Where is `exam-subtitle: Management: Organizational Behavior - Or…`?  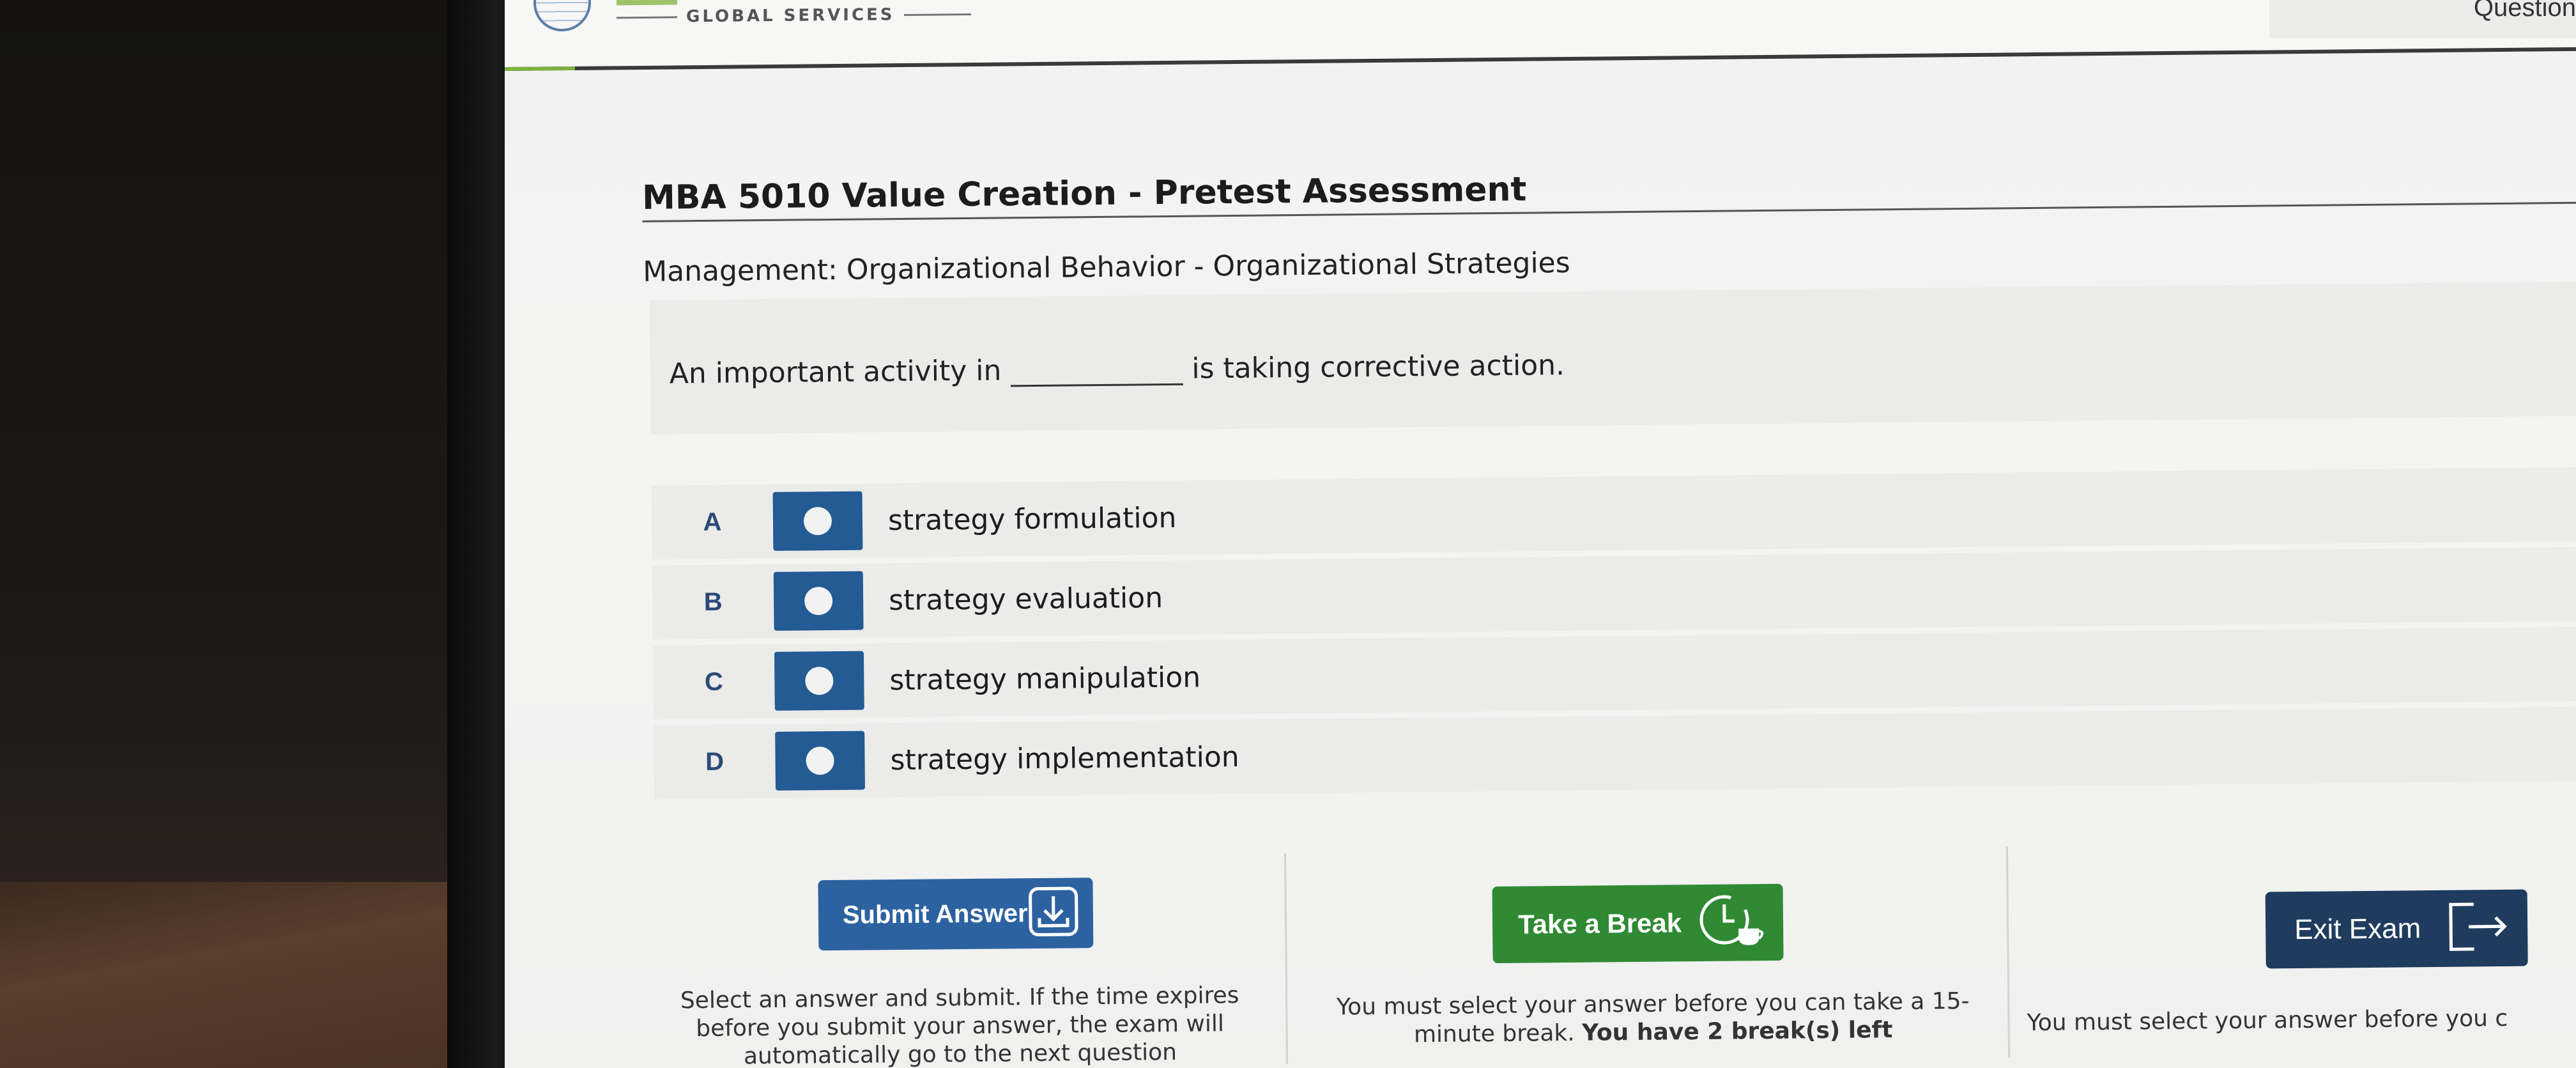 exam-subtitle: Management: Organizational Behavior - Or… is located at coordinates (1106, 267).